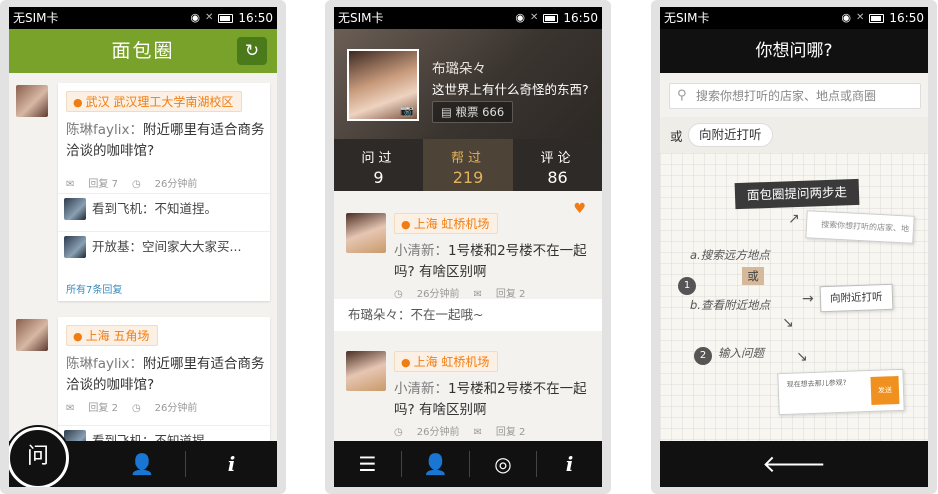  Describe the element at coordinates (730, 255) in the screenshot. I see `guide-step-a: a.搜索远方地点` at that location.